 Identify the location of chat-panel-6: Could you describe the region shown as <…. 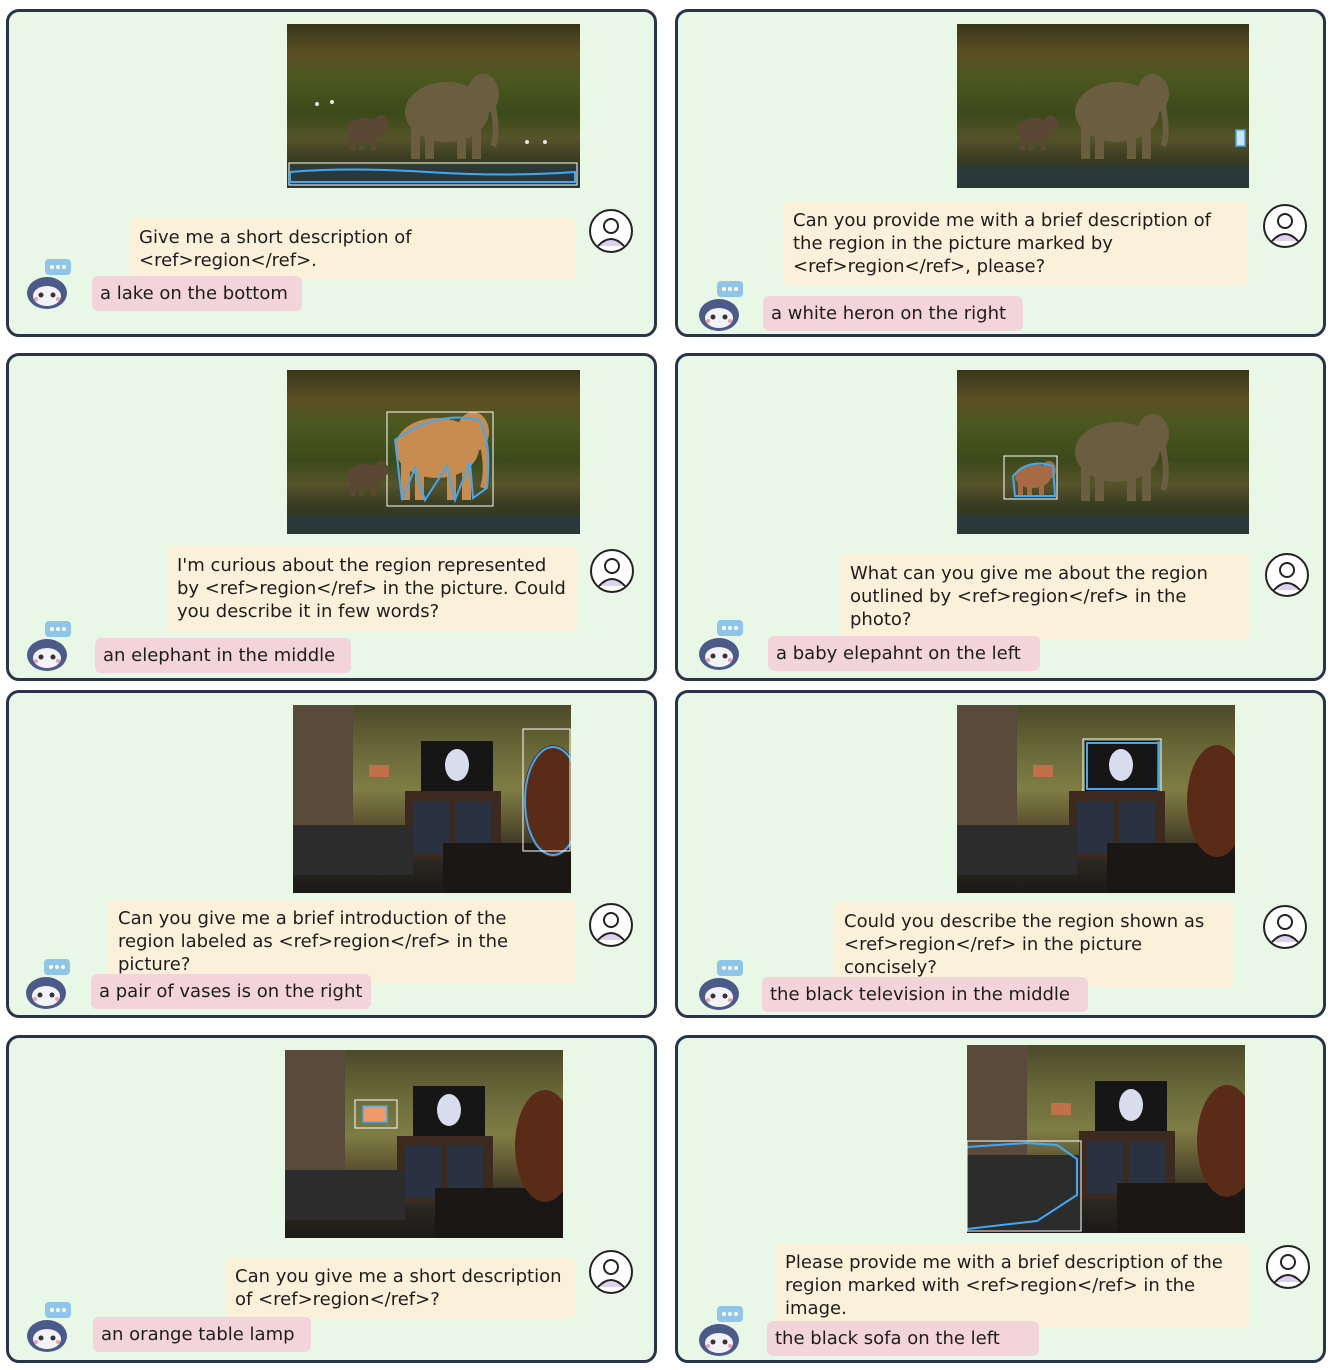
(1000, 854).